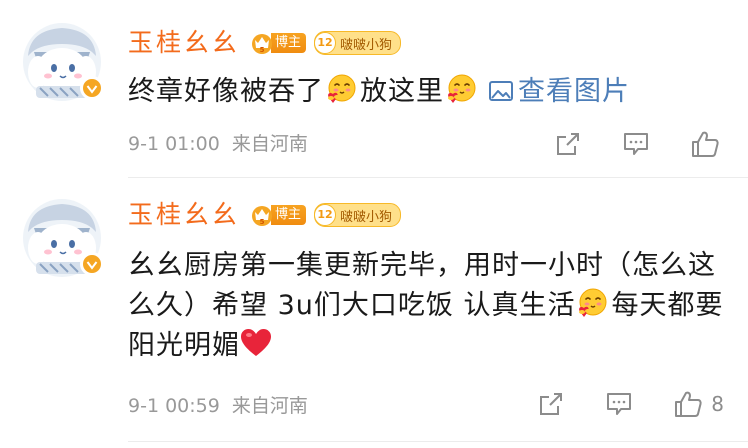  I want to click on comment-text-part: 放这里, so click(402, 91).